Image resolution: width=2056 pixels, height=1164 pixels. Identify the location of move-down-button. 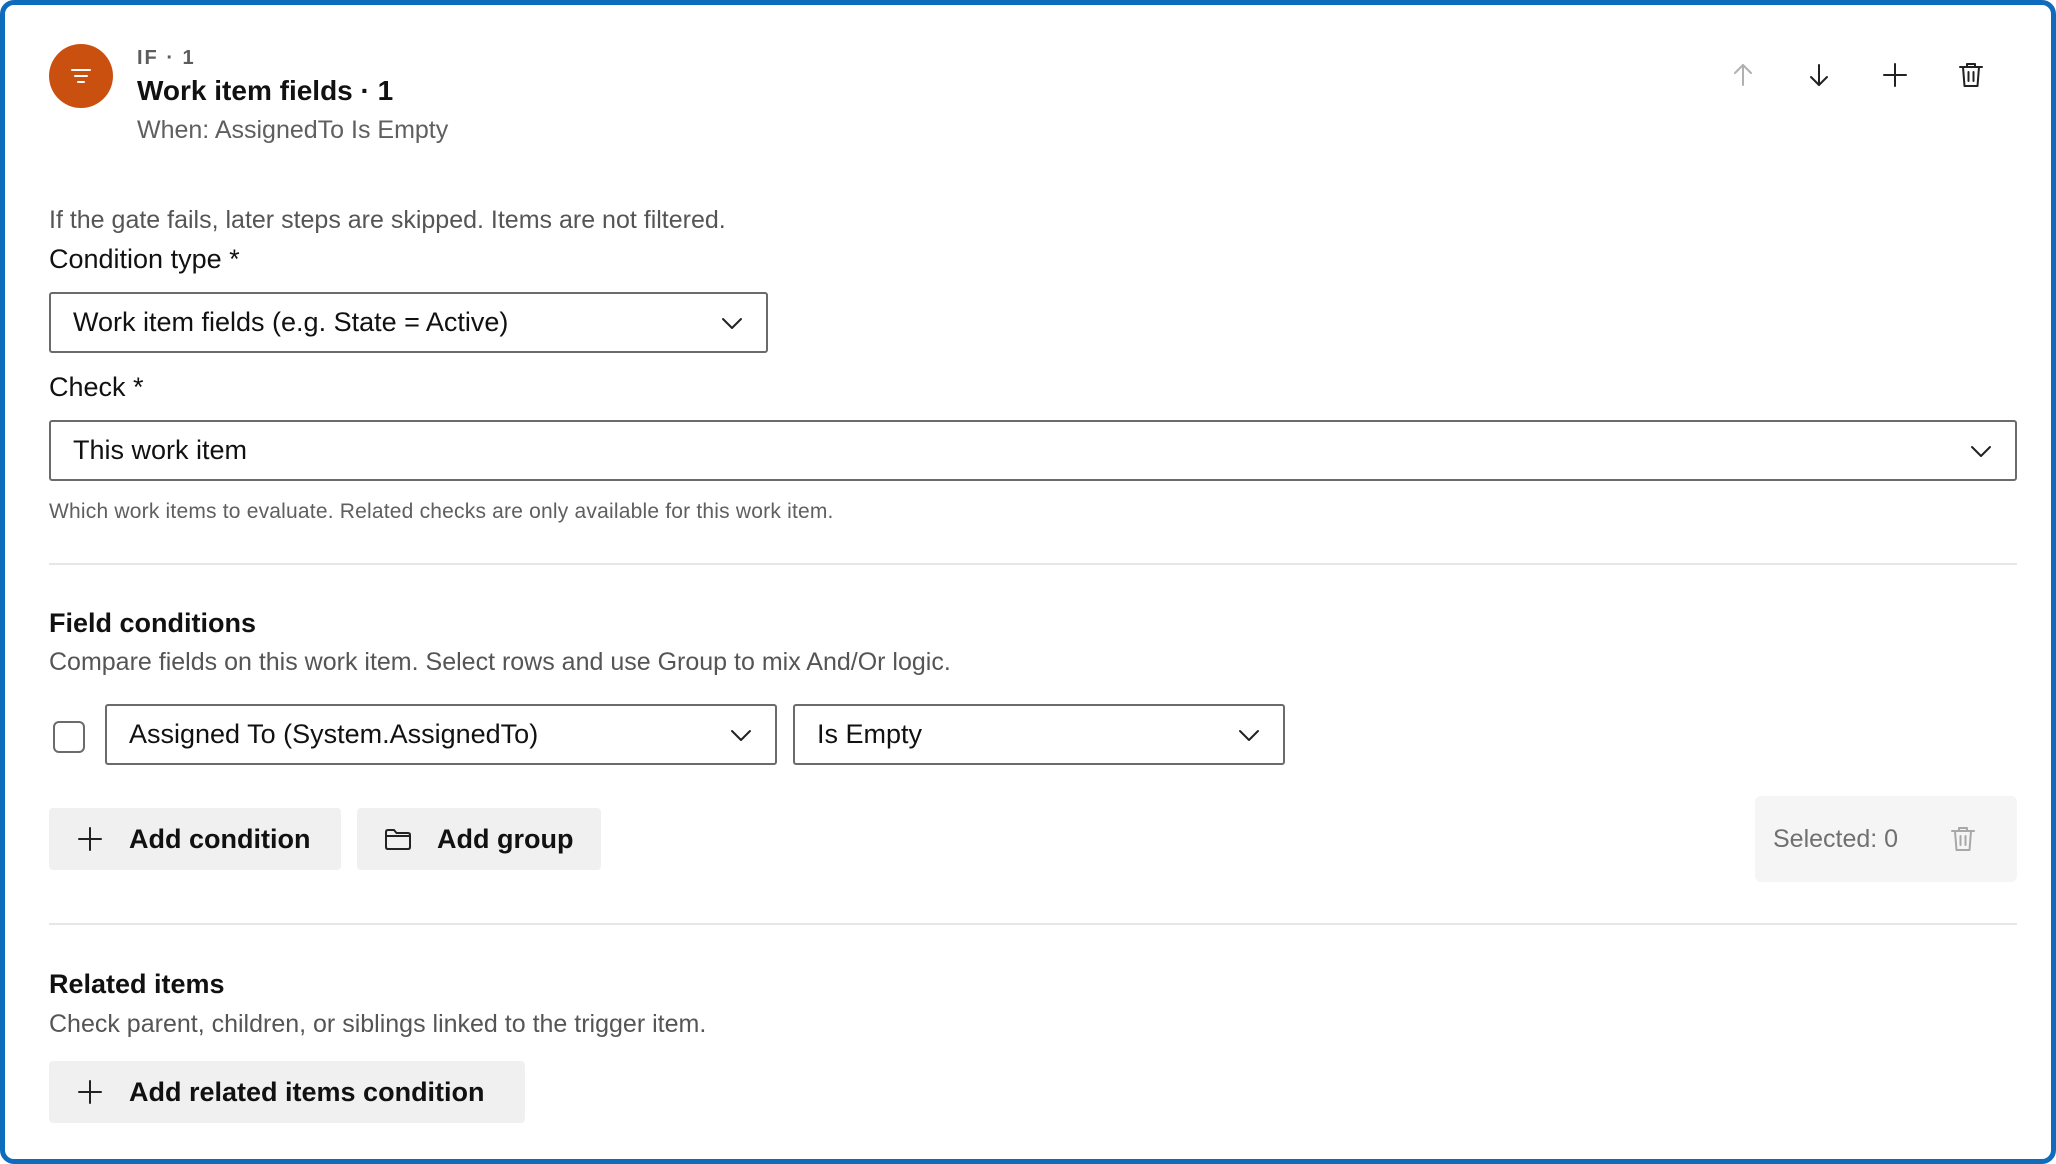
(1819, 75).